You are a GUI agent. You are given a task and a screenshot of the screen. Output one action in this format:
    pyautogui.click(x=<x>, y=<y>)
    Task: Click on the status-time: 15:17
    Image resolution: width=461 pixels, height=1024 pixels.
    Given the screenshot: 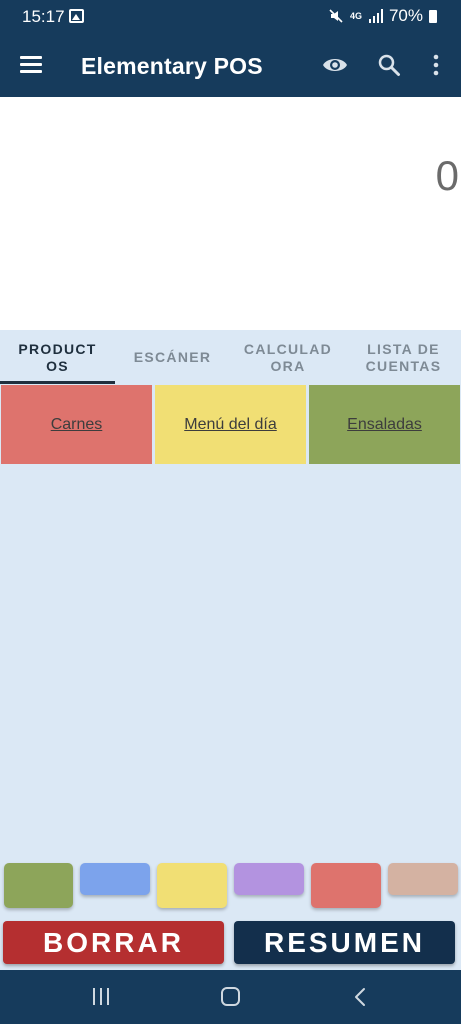 What is the action you would take?
    pyautogui.click(x=43, y=16)
    